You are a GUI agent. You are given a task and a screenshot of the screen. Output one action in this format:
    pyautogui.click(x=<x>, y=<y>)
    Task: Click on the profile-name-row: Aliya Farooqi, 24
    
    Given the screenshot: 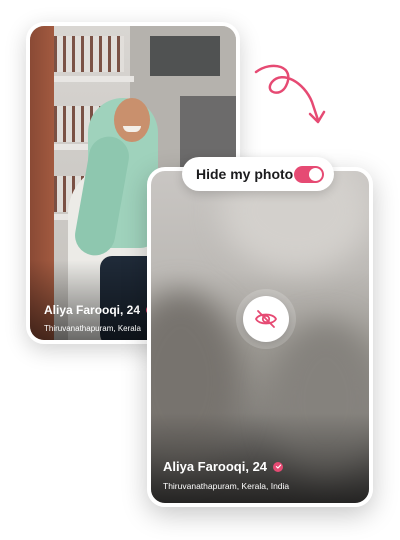 What is the action you would take?
    pyautogui.click(x=100, y=310)
    